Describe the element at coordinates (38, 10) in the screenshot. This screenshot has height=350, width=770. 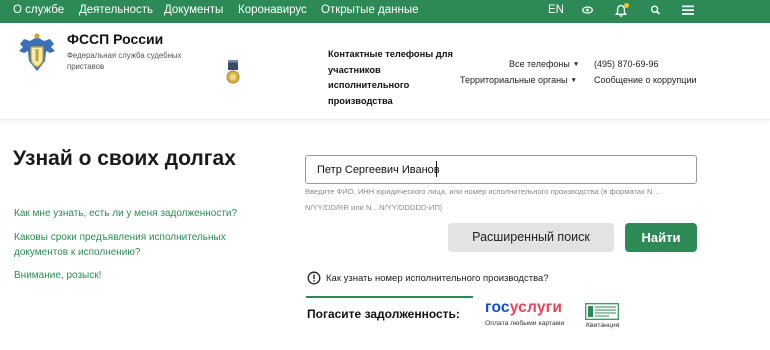
I see `nav-about: О службе` at that location.